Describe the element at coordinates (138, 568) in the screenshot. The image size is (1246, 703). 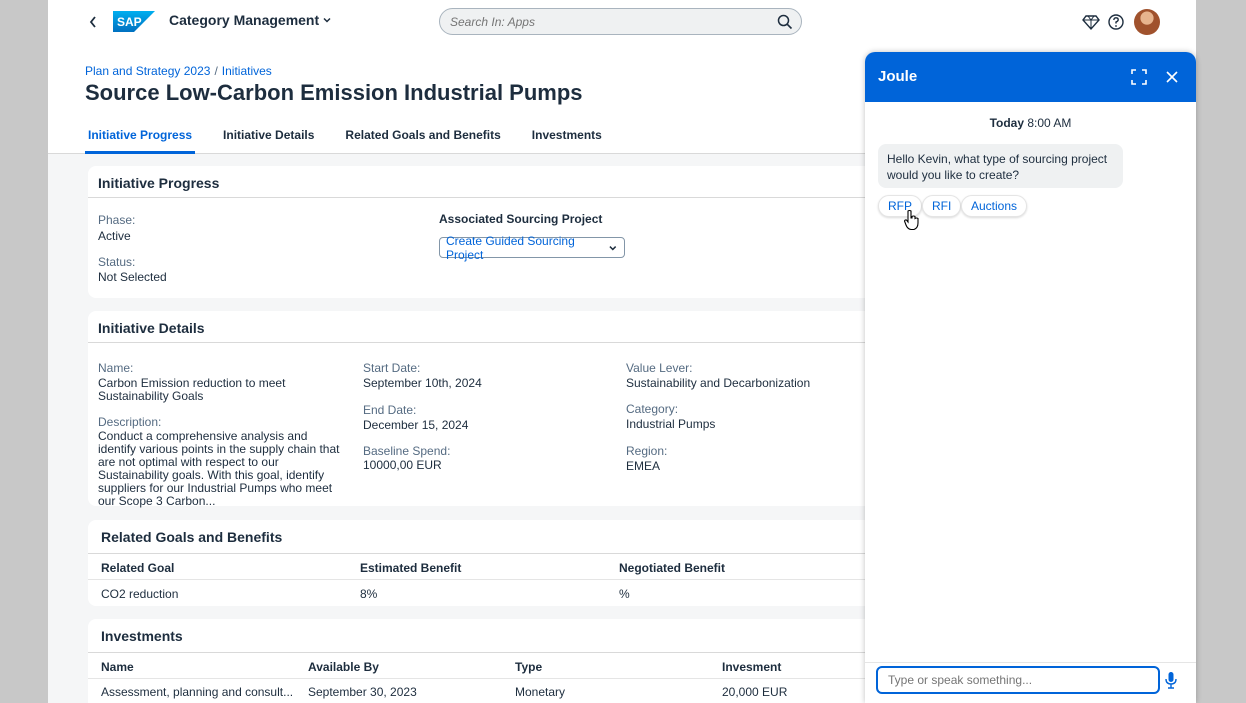
I see `column-header: Related Goal` at that location.